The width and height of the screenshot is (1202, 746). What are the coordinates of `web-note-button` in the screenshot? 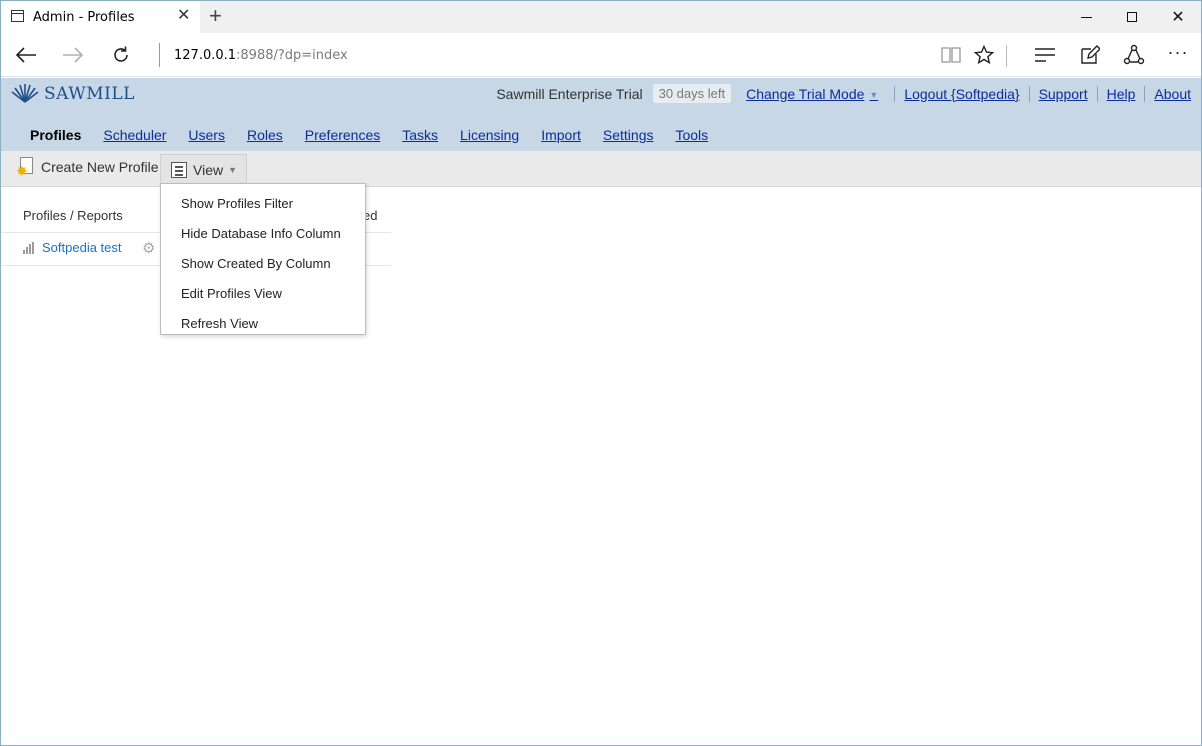 It's located at (1090, 55).